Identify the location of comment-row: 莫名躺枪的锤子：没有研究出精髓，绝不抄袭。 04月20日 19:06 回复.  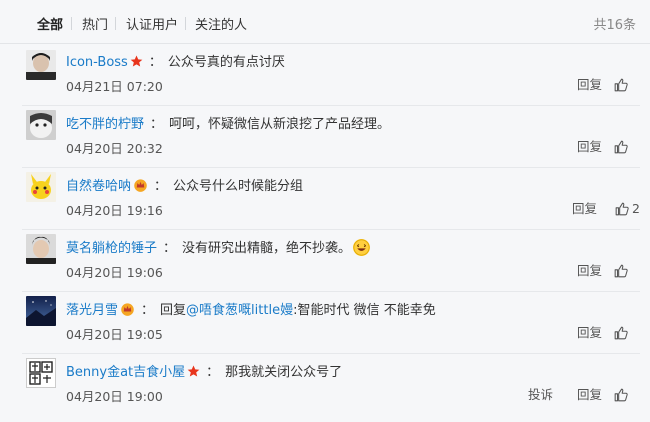
(325, 261).